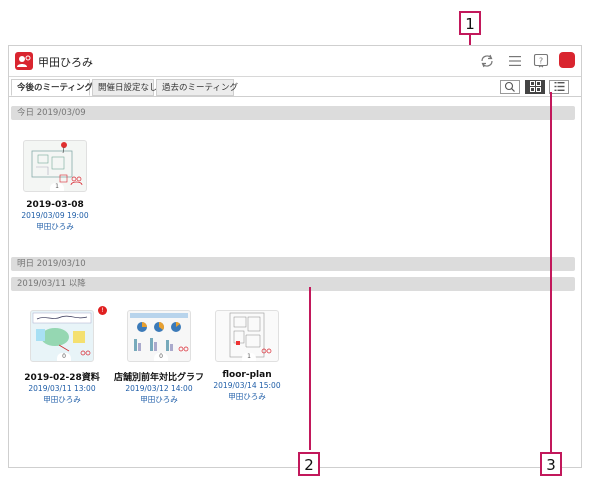 This screenshot has width=600, height=494. Describe the element at coordinates (158, 378) in the screenshot. I see `meeting-title: 店舗別前年対比グラフ` at that location.